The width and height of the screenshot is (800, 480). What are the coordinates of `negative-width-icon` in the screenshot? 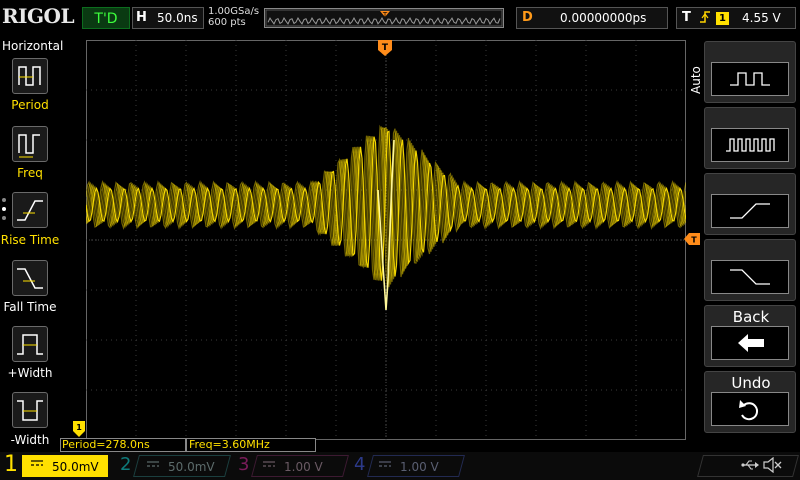 It's located at (30, 410).